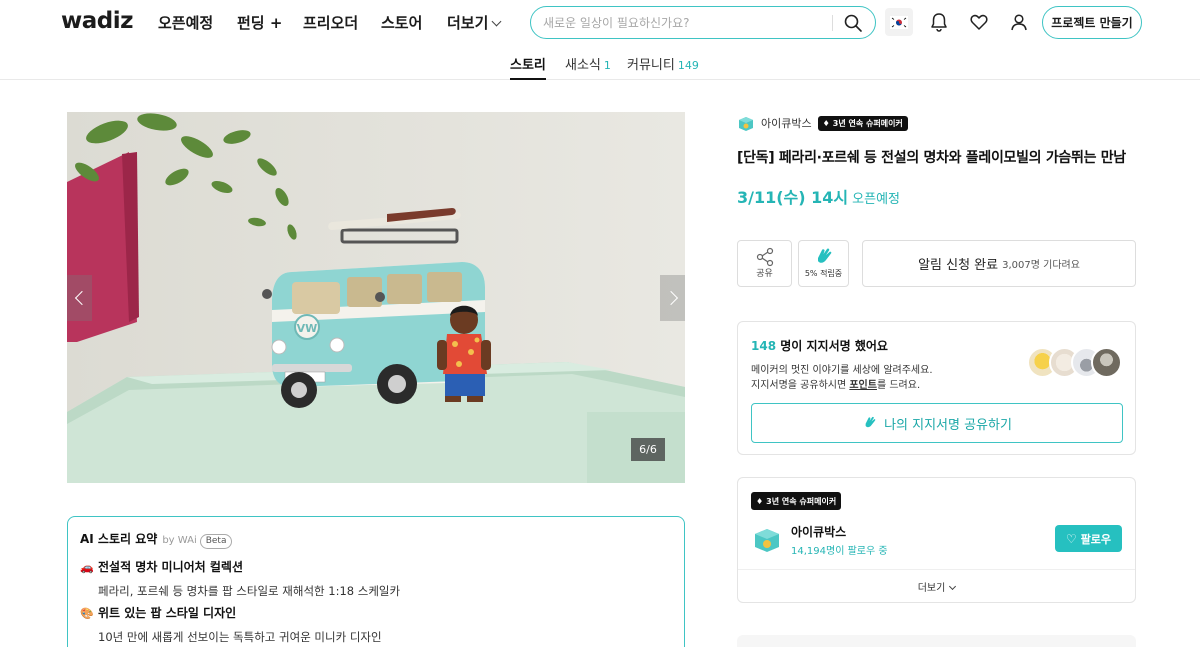  I want to click on point-button: 5% 적립중, so click(823, 263).